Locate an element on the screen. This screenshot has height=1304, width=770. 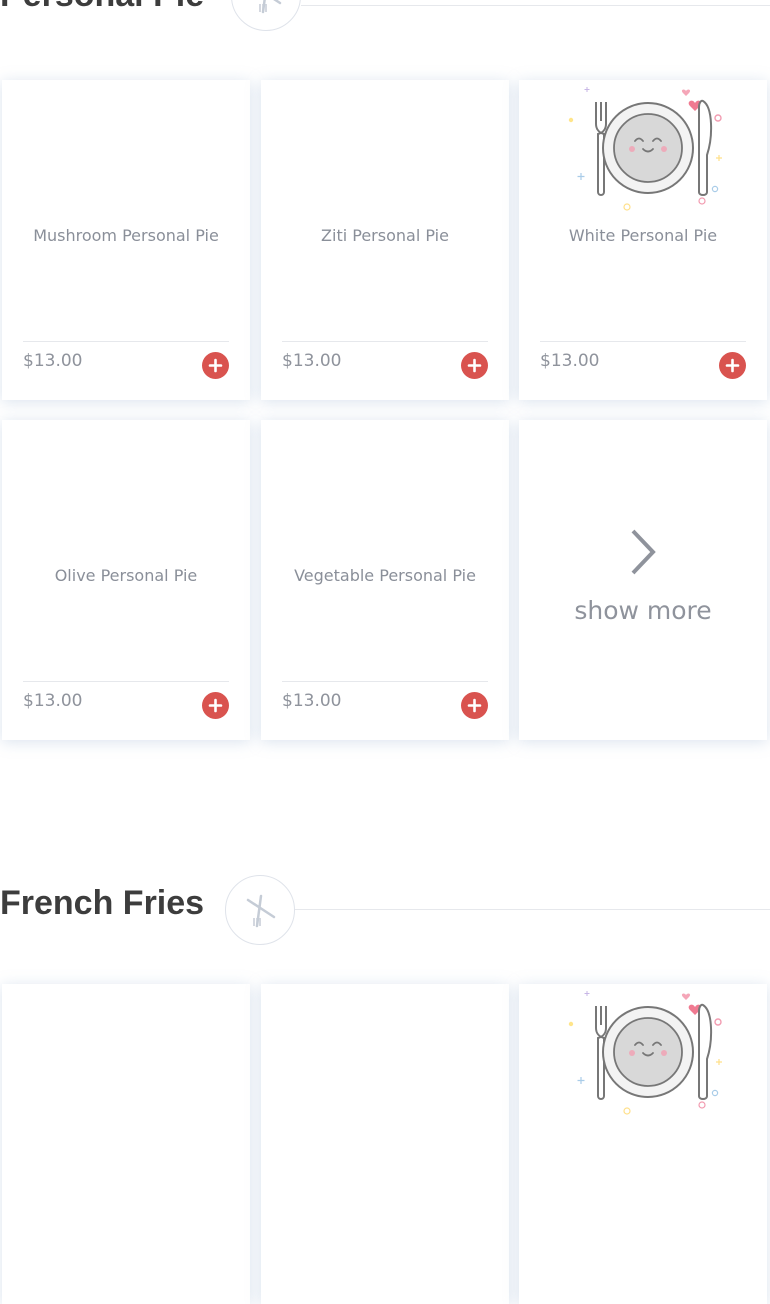
item-name: Vegetable Personal Pie is located at coordinates (385, 575).